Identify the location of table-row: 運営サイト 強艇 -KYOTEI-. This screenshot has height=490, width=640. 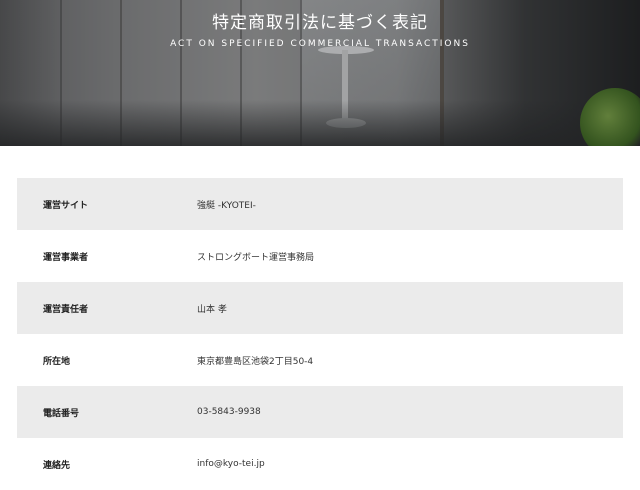
(320, 204).